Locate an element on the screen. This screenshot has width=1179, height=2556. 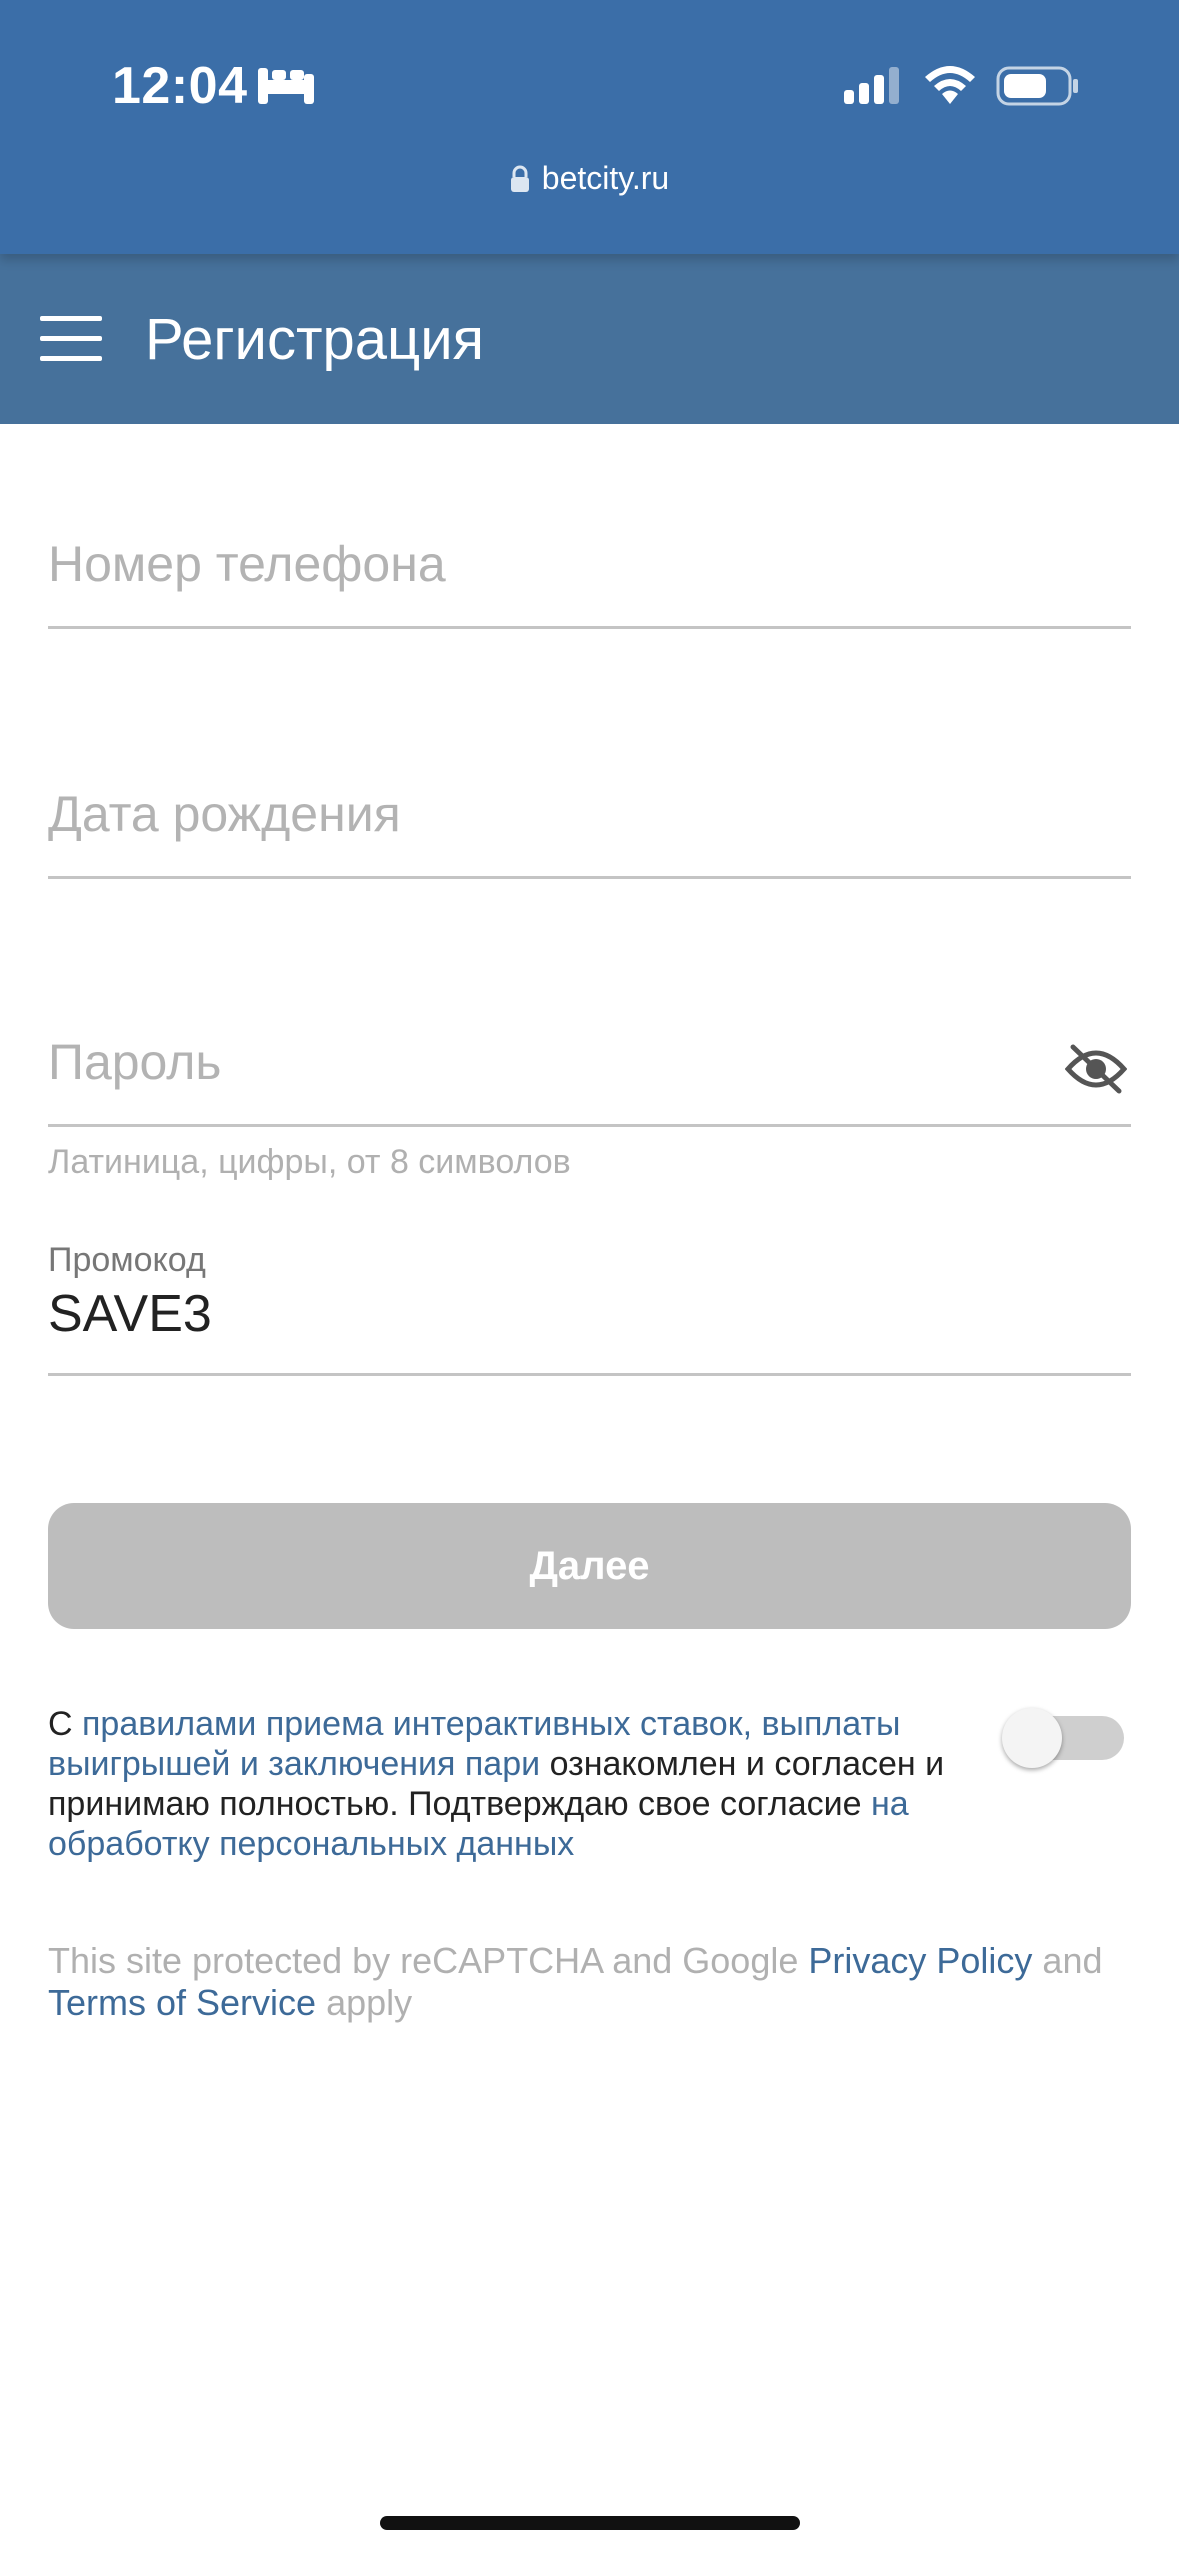
consent-toggle is located at coordinates (1063, 1738).